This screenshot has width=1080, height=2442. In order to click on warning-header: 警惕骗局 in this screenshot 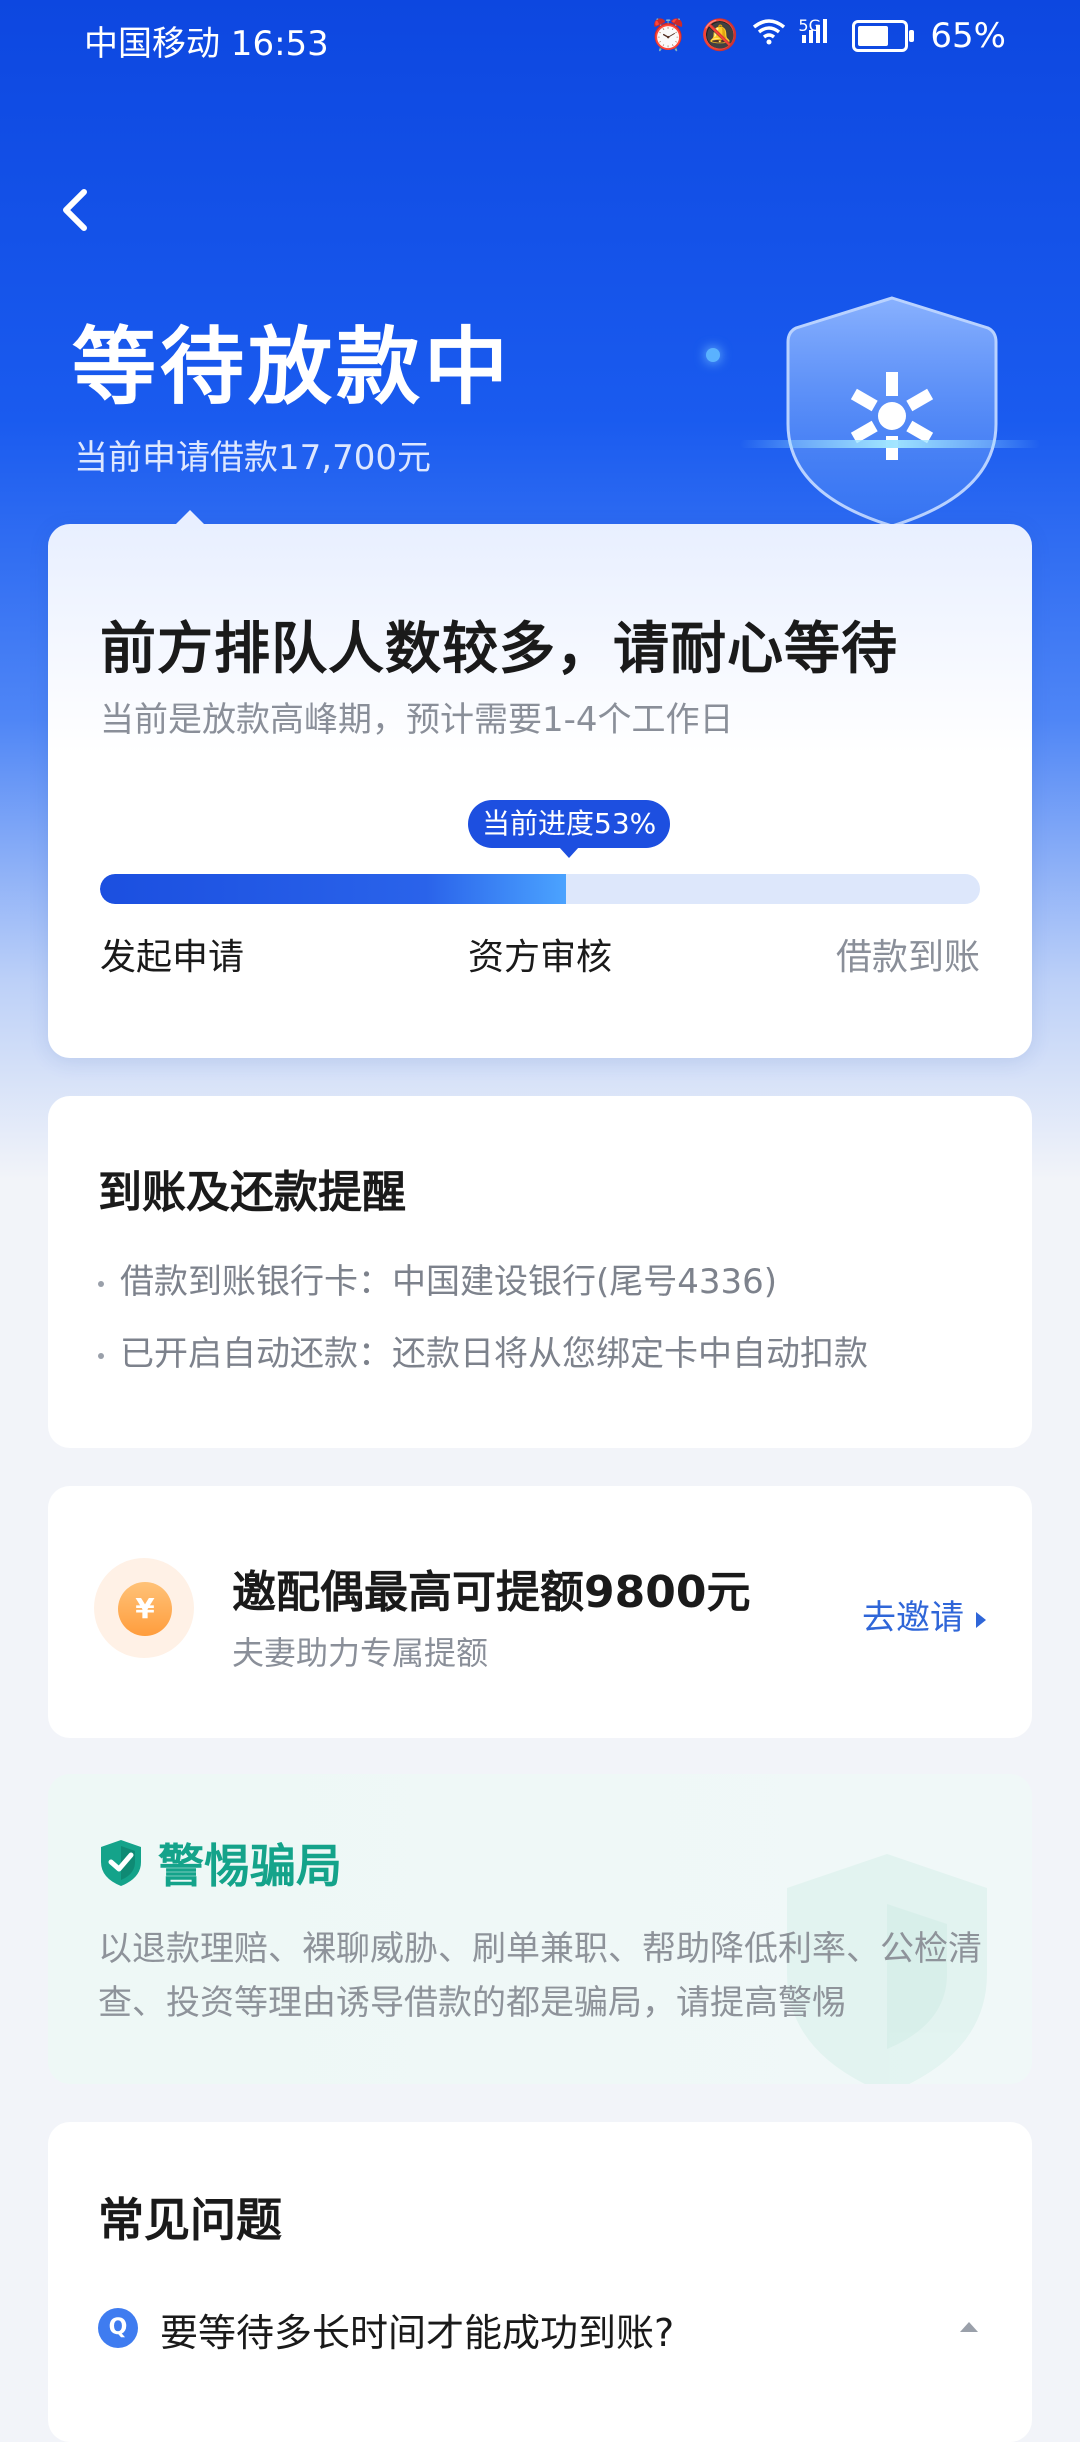, I will do `click(220, 1863)`.